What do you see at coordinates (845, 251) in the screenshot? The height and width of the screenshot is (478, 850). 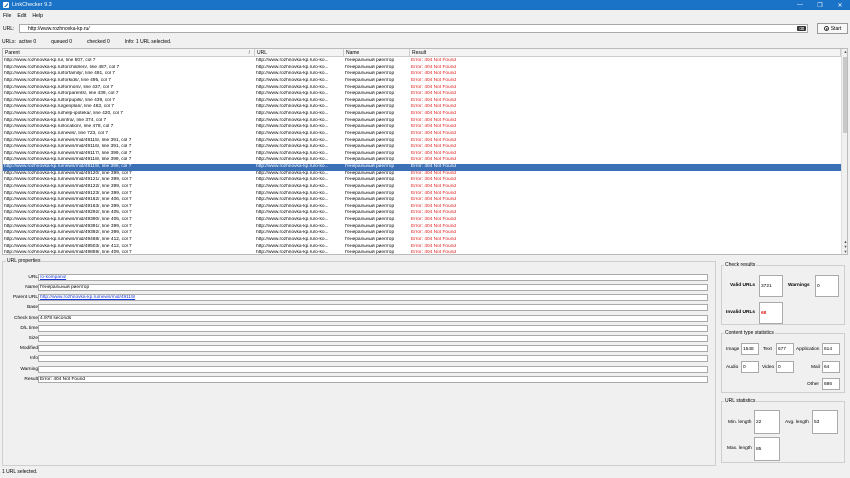 I see `scroll-down-icon: ▼` at bounding box center [845, 251].